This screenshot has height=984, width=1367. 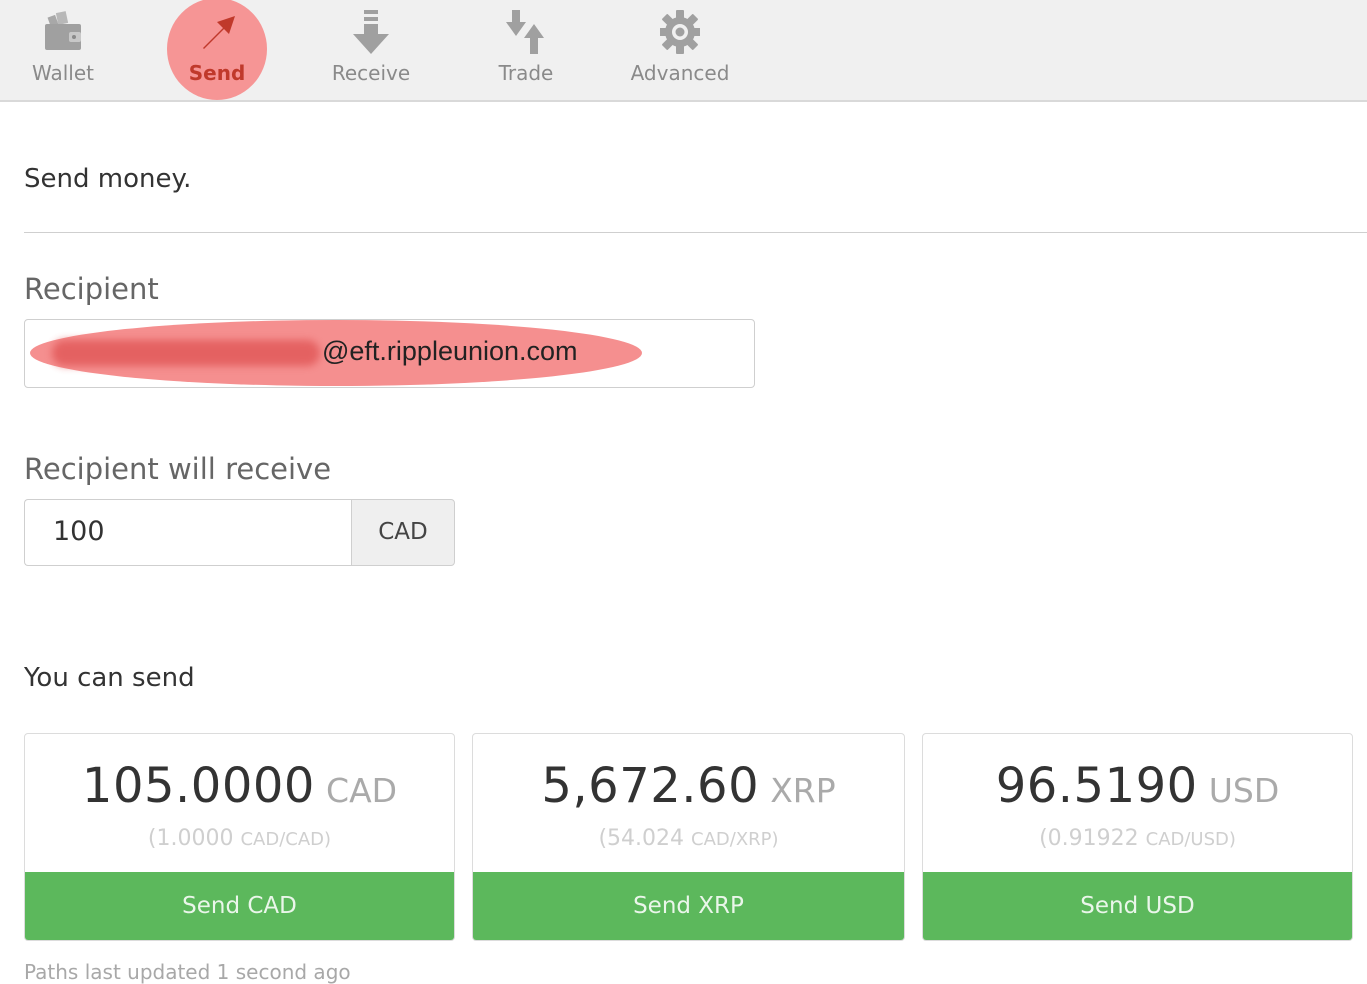 I want to click on nav-item-wallet: Wallet, so click(x=64, y=50).